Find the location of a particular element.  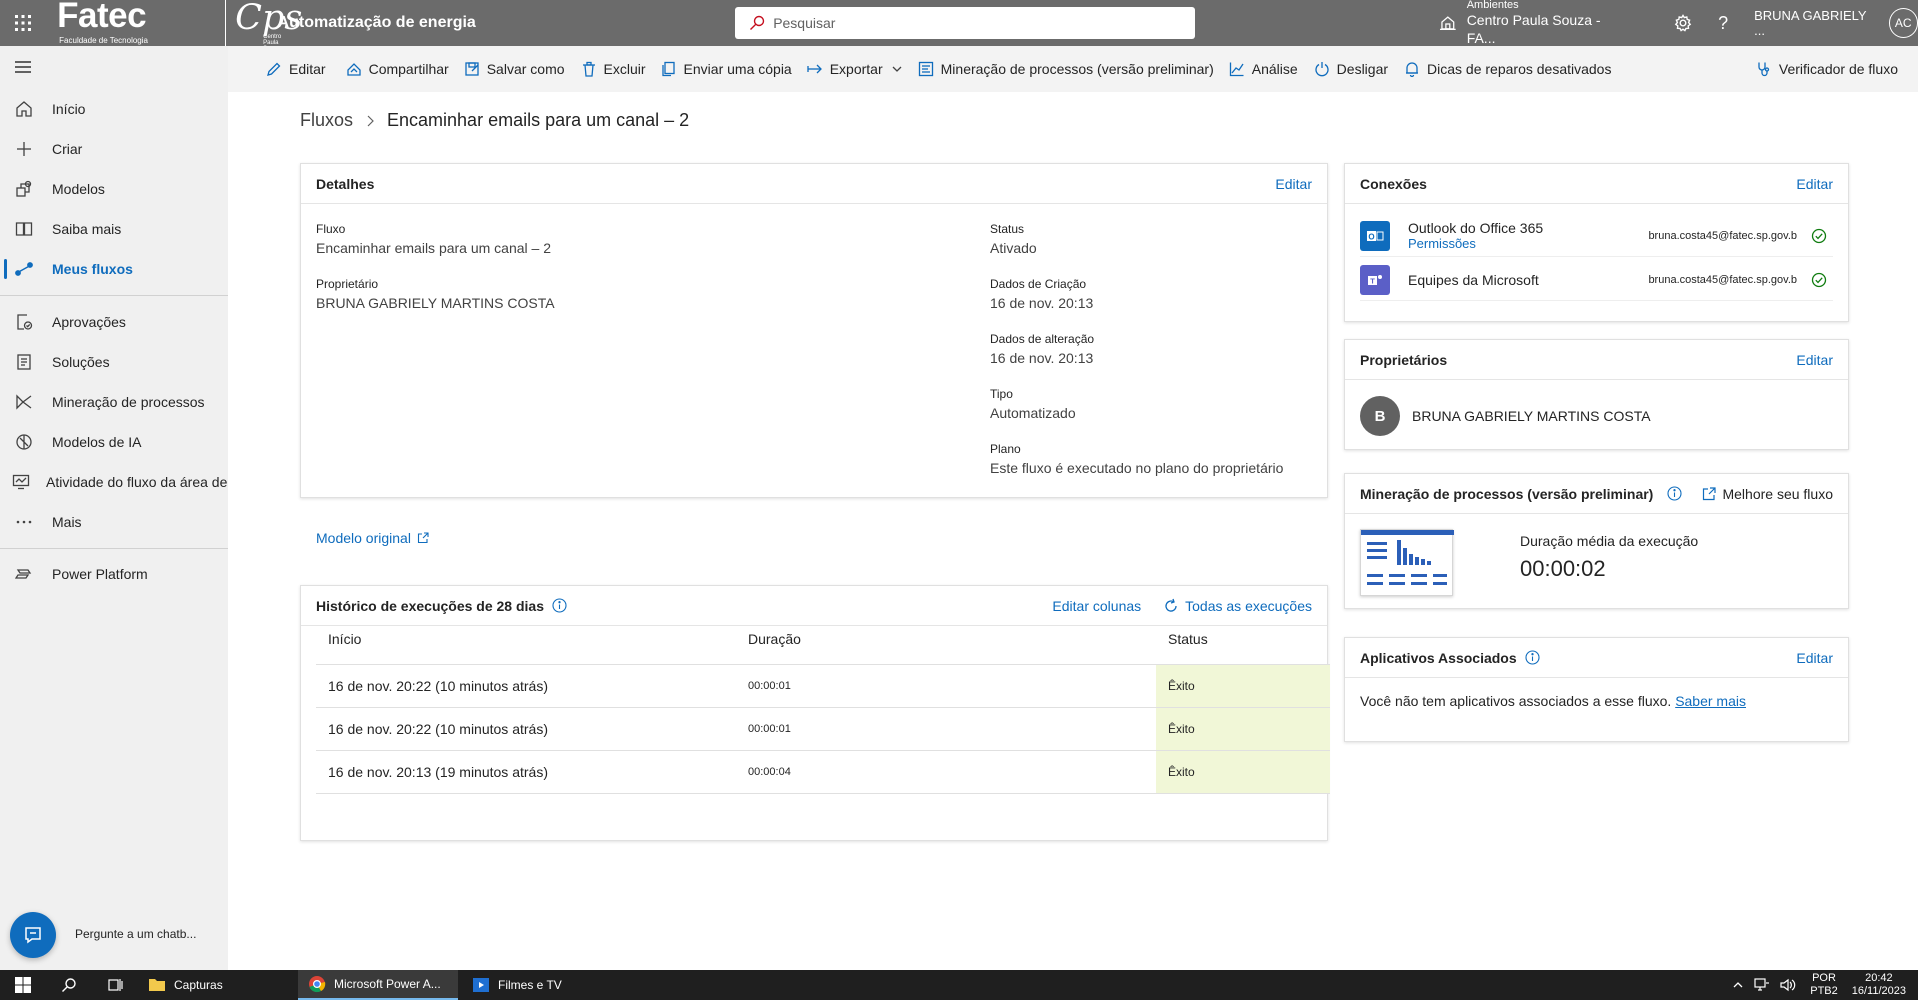

connection-email: bruna.costa45@fatec.sp.gov.b is located at coordinates (1722, 235).